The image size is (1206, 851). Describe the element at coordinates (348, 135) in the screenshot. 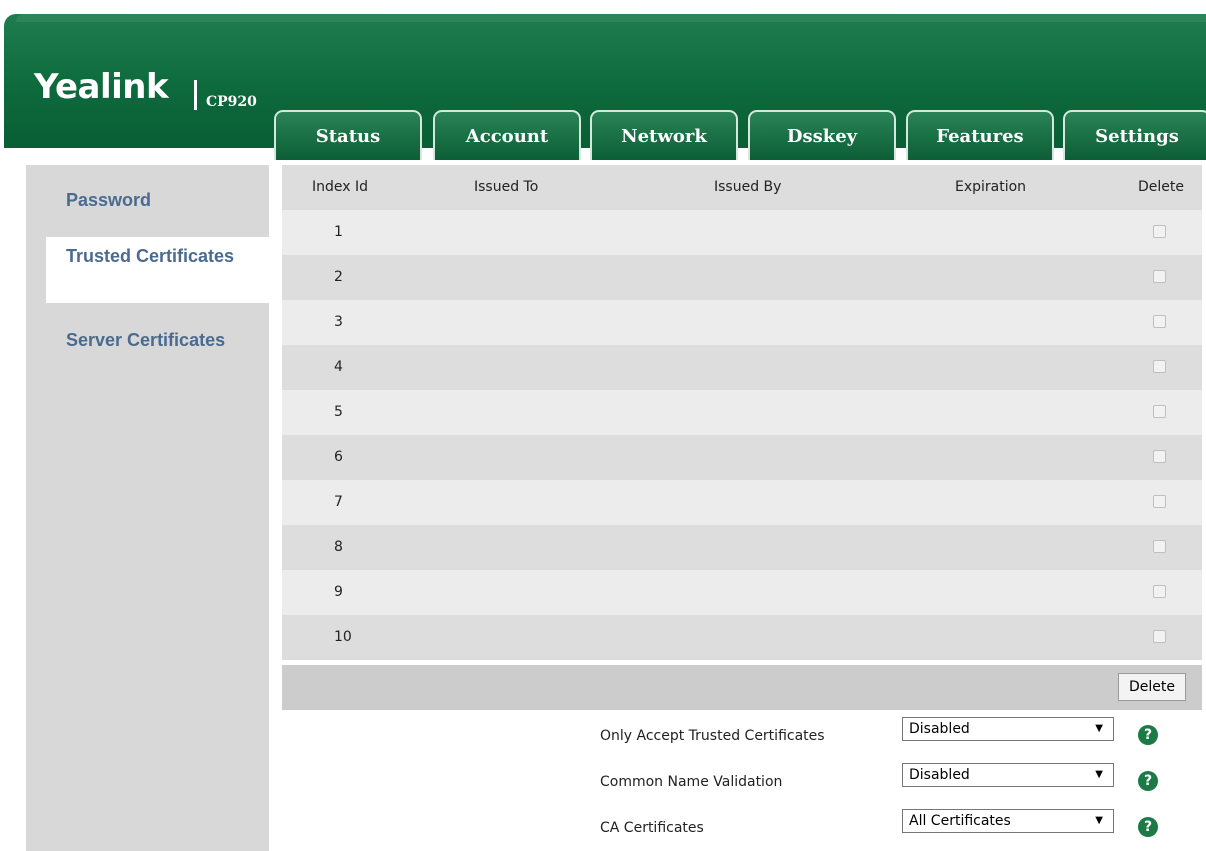

I see `tab-status: Status` at that location.